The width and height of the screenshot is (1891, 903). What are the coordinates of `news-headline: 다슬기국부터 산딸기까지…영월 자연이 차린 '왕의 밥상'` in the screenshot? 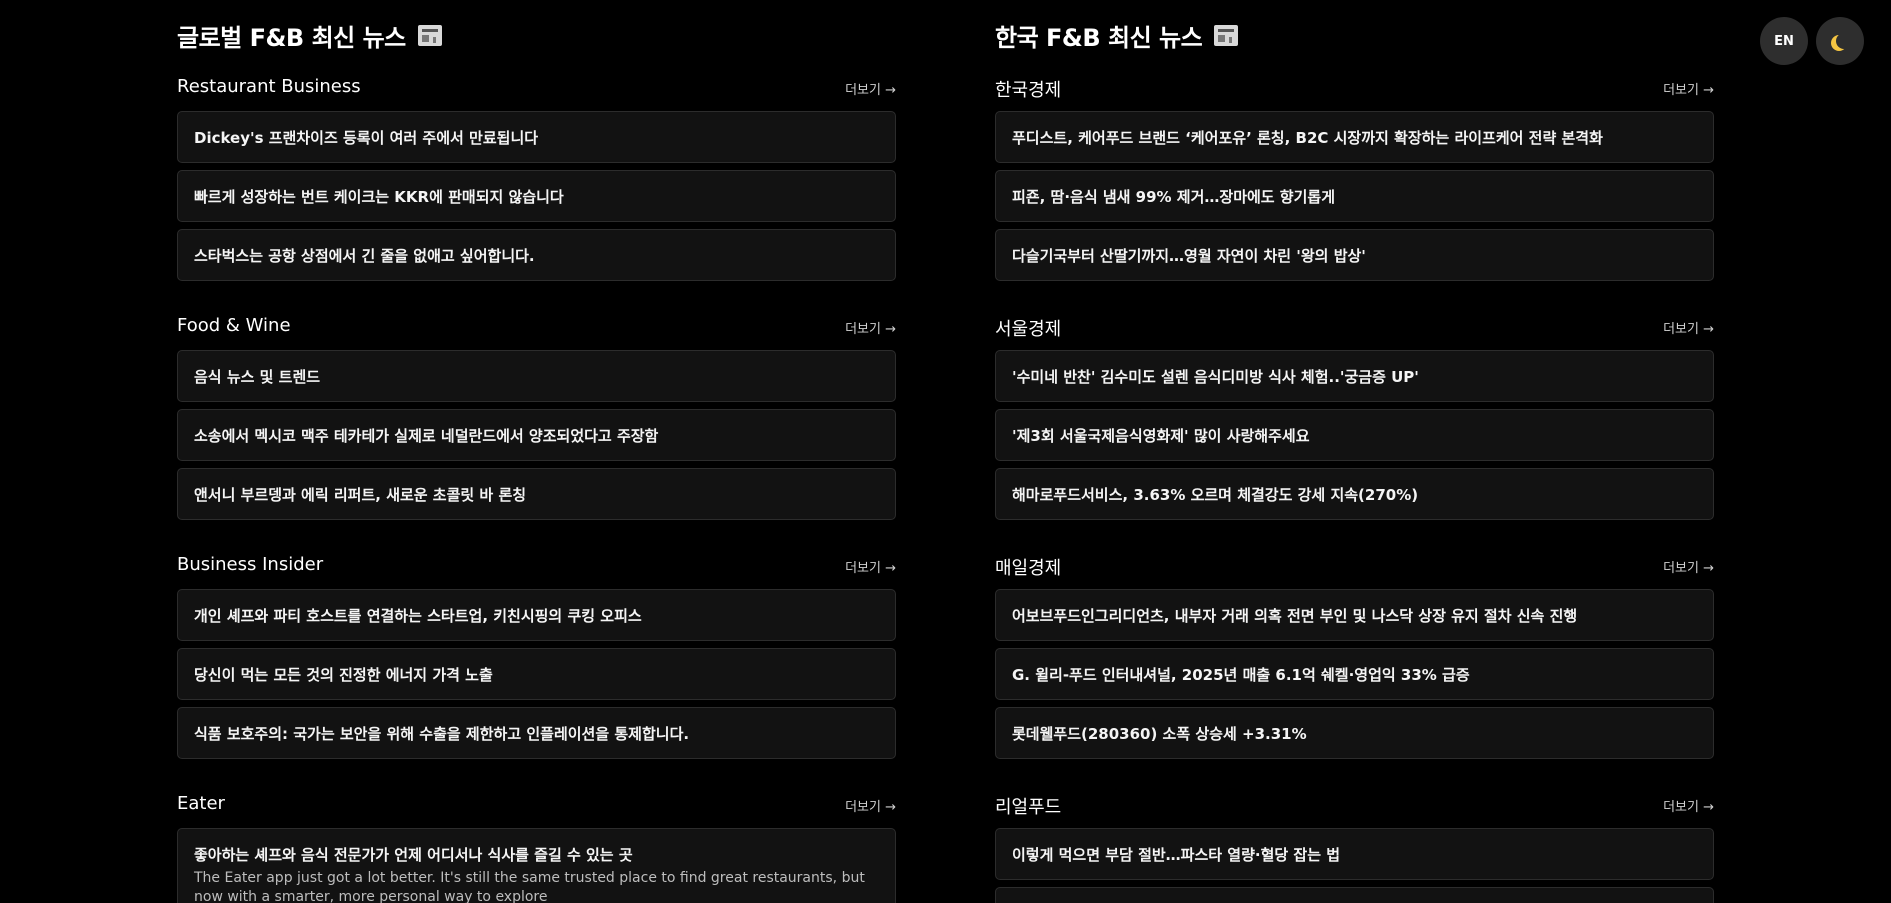 It's located at (1189, 256).